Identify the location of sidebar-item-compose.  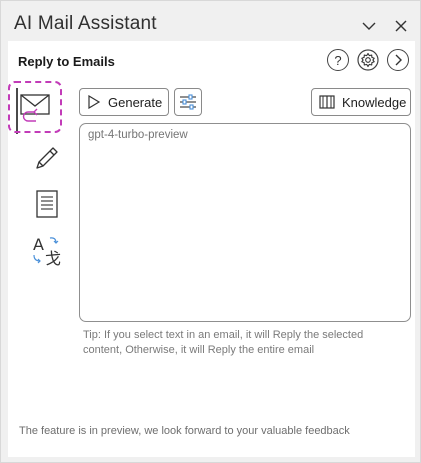
(47, 158).